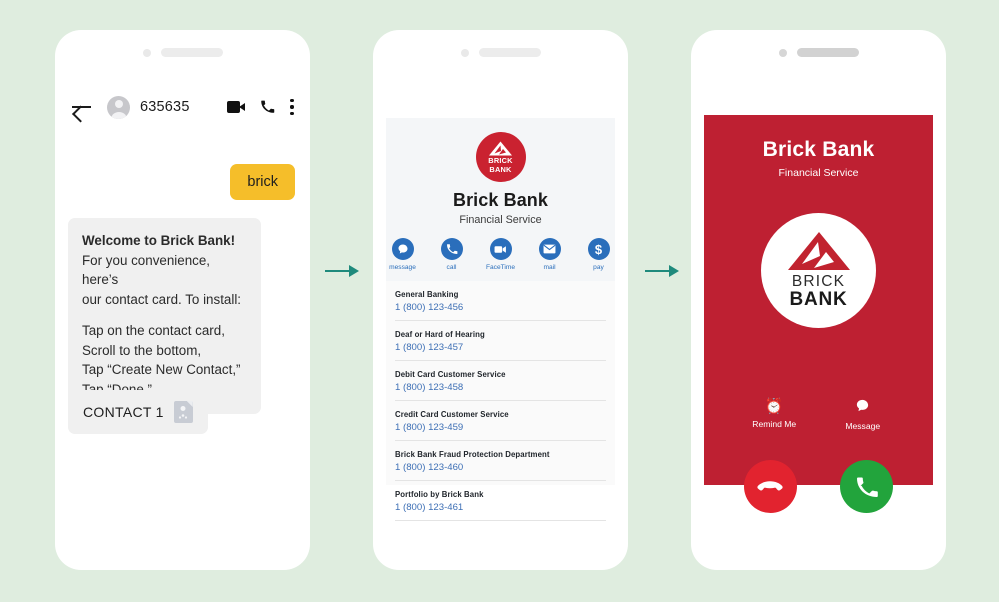 The height and width of the screenshot is (602, 999). Describe the element at coordinates (402, 267) in the screenshot. I see `action-message-label: message` at that location.